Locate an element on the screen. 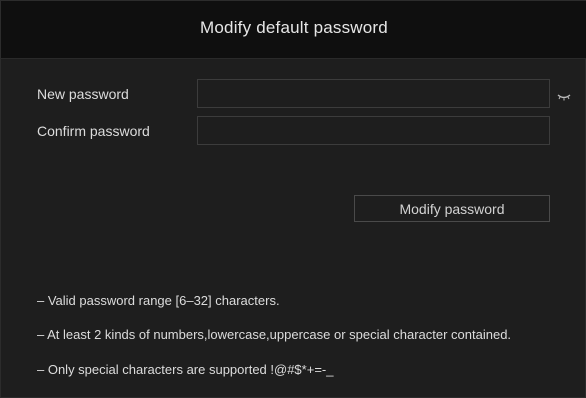 The width and height of the screenshot is (586, 398). confirm-password-label: Confirm password is located at coordinates (93, 131).